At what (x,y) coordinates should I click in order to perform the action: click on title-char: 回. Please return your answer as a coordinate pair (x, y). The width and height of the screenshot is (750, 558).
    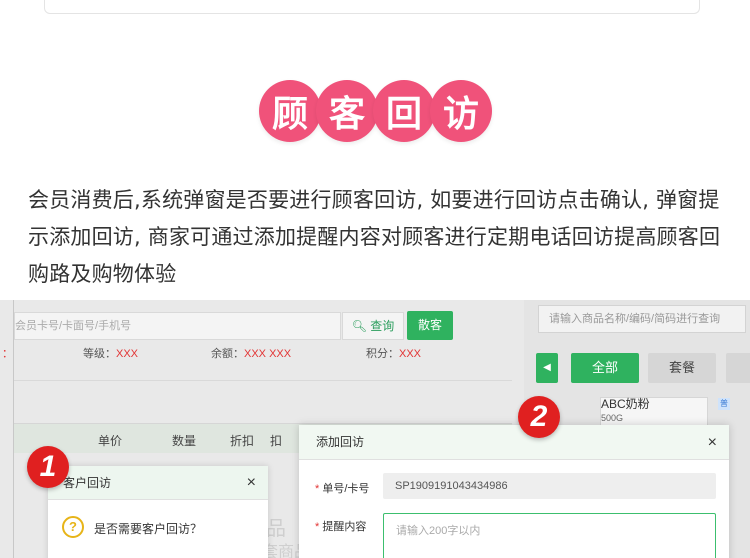
    Looking at the image, I should click on (404, 111).